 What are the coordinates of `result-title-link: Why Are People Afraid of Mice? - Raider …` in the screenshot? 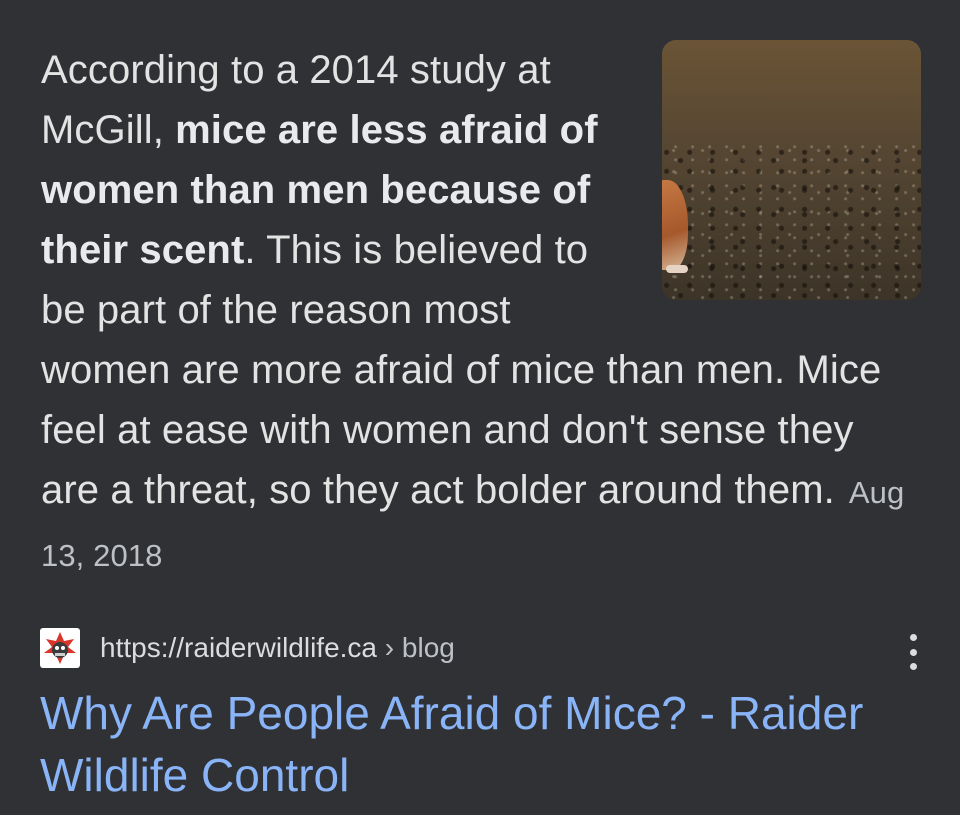 It's located at (485, 744).